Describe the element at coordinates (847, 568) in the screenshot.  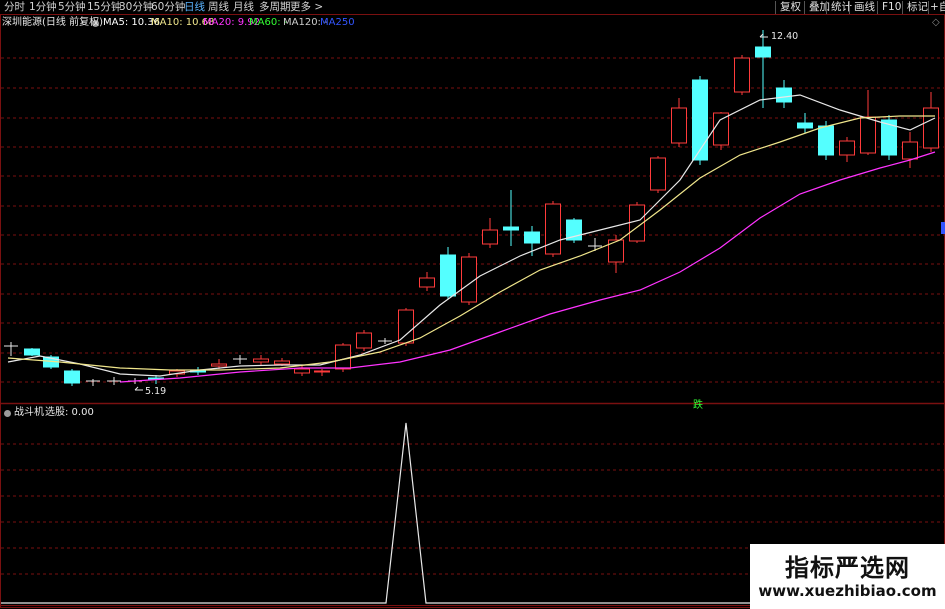
I see `watermark-title: 指标严选网` at that location.